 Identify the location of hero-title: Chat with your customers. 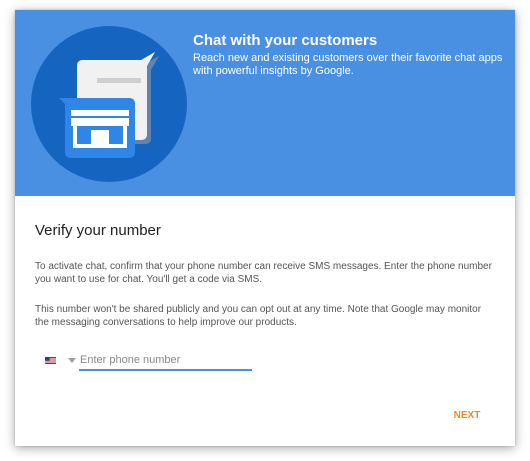
(285, 40).